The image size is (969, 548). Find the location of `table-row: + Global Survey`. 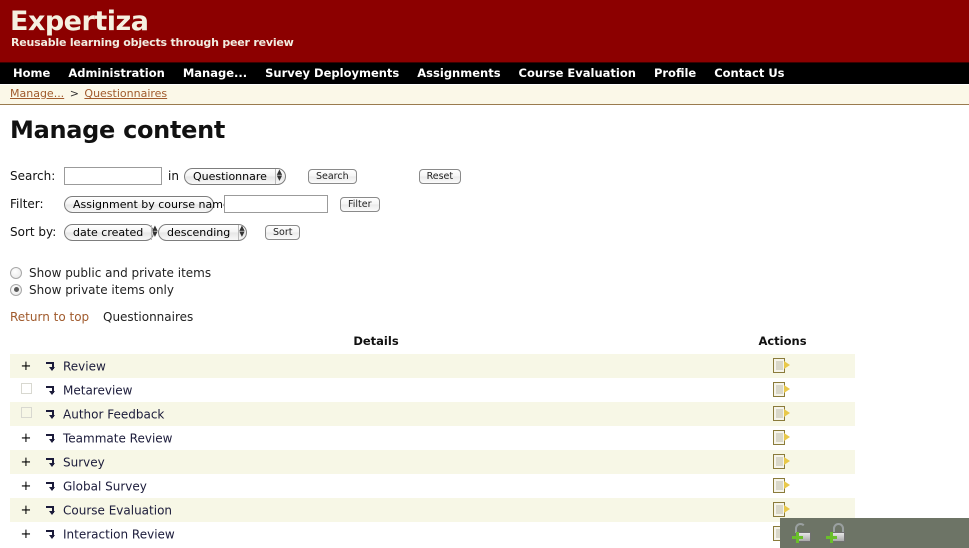

table-row: + Global Survey is located at coordinates (432, 486).